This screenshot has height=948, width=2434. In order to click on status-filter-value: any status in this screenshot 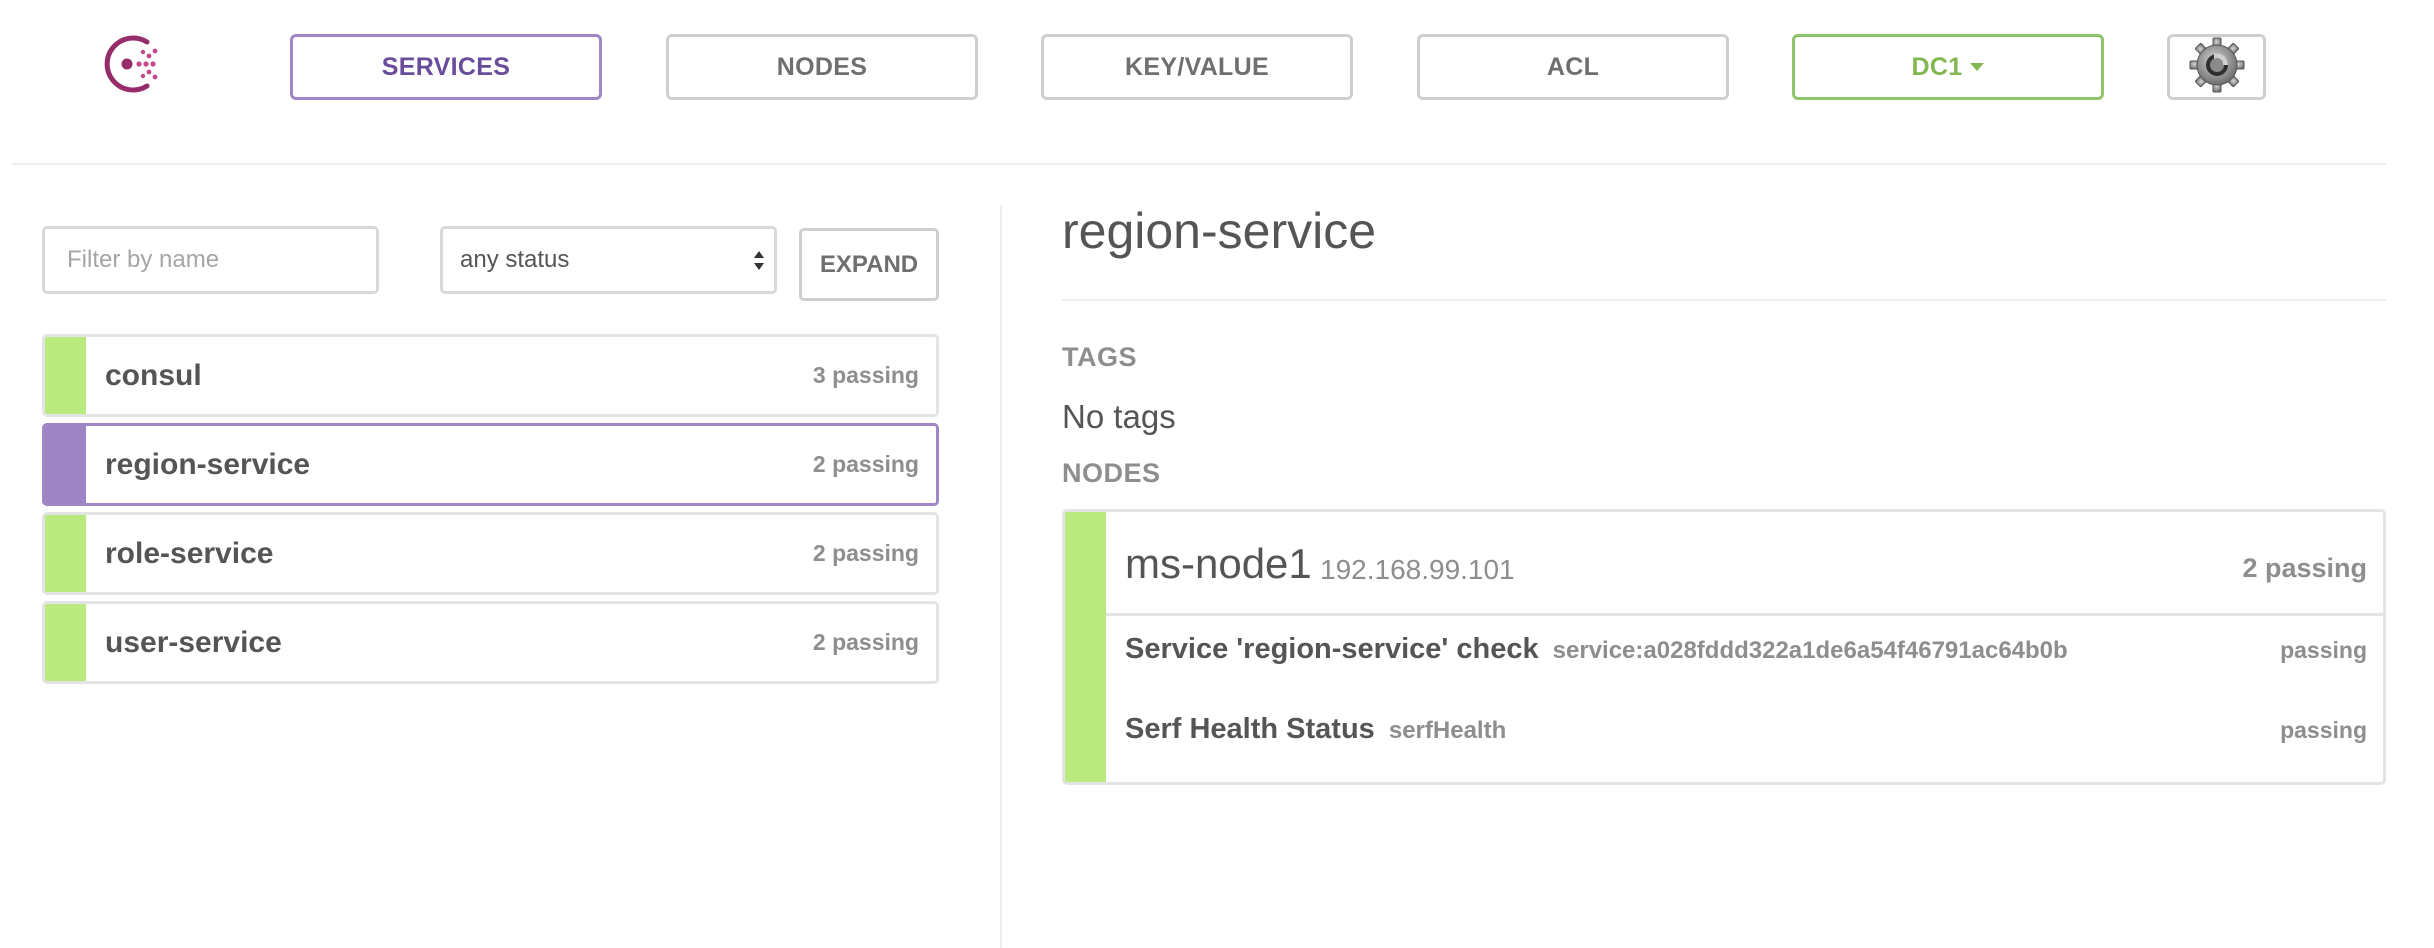, I will do `click(515, 259)`.